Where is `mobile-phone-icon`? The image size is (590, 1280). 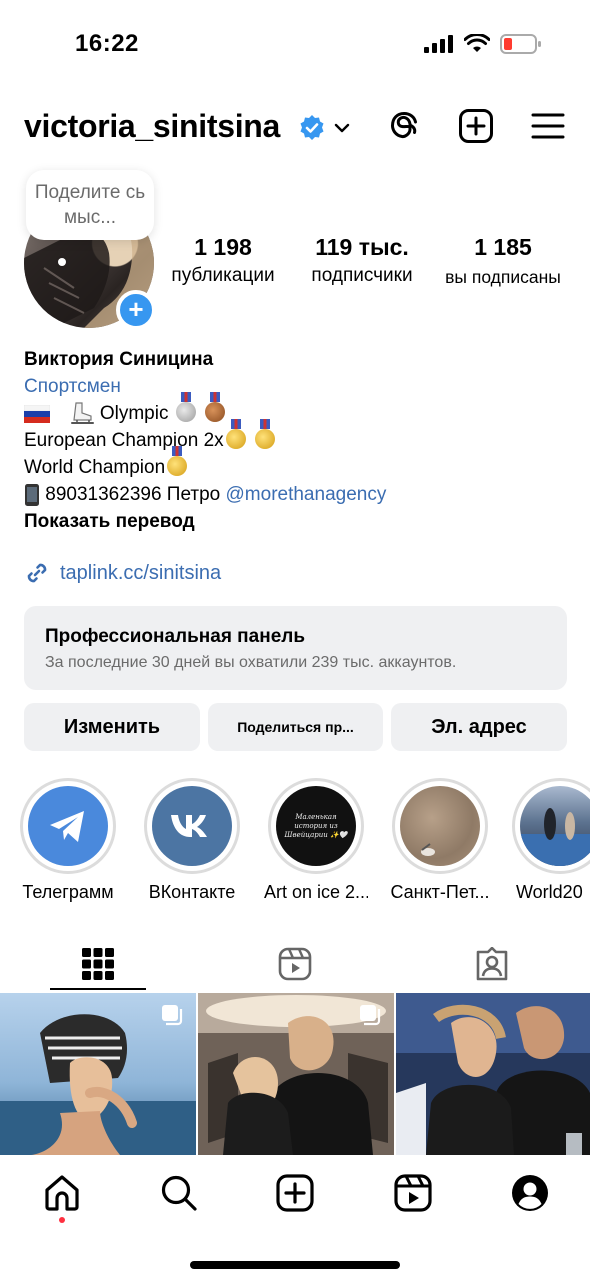 mobile-phone-icon is located at coordinates (32, 494).